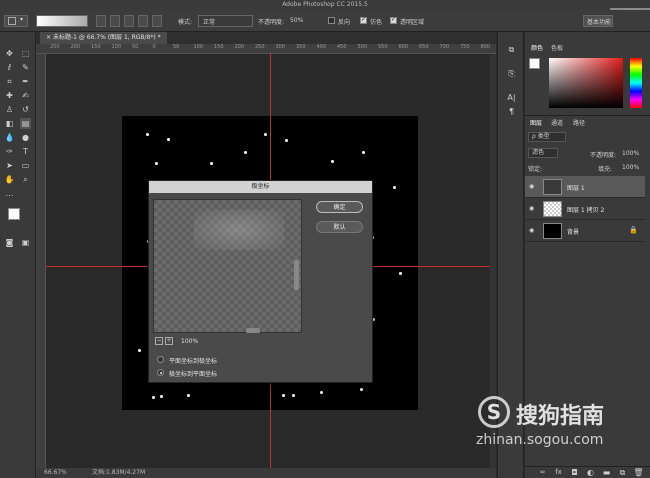  Describe the element at coordinates (9, 81) in the screenshot. I see `crop-tool-icon: ⌗` at that location.